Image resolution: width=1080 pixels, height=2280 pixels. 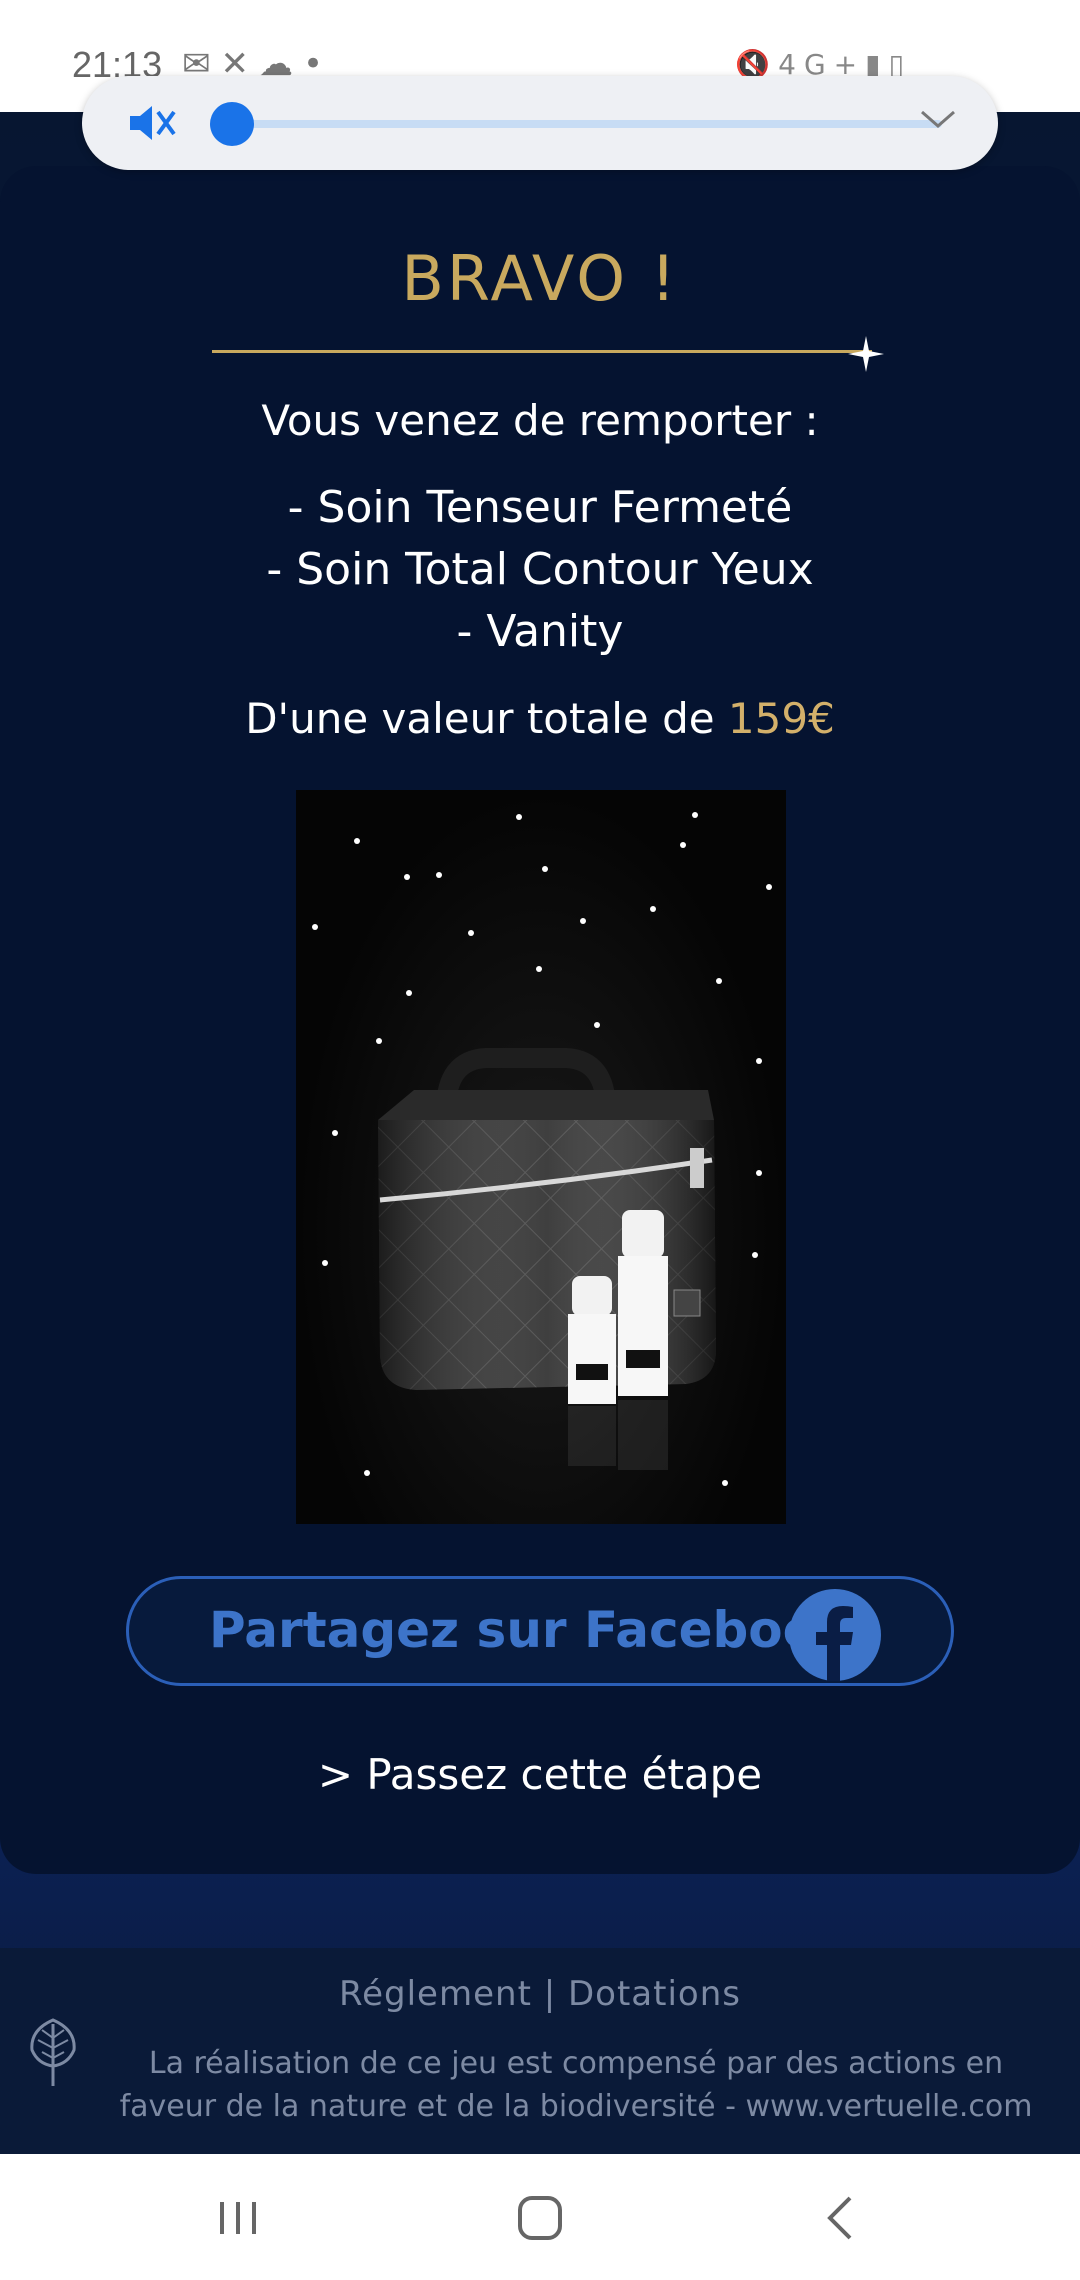 I want to click on product-image, so click(x=541, y=1157).